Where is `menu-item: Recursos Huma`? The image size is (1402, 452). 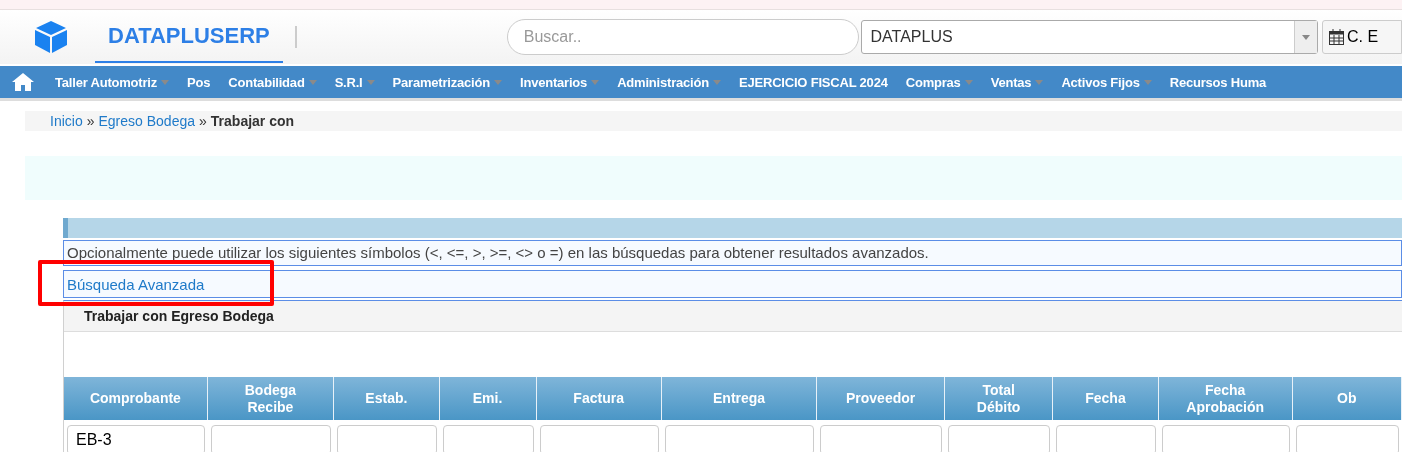
menu-item: Recursos Huma is located at coordinates (1218, 82).